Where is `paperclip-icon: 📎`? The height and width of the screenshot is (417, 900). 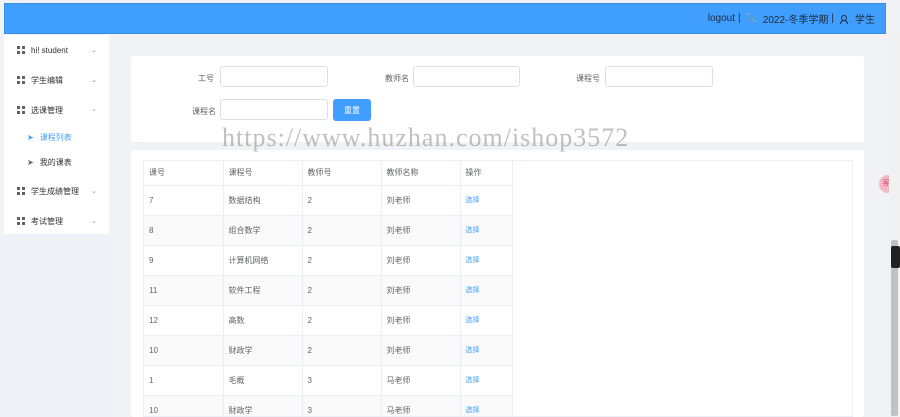
paperclip-icon: 📎 is located at coordinates (751, 18).